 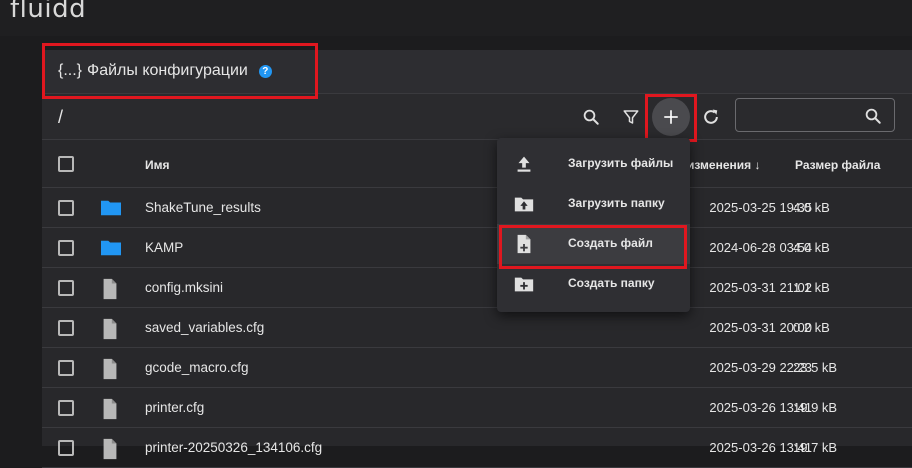 I want to click on filter-icon, so click(x=631, y=117).